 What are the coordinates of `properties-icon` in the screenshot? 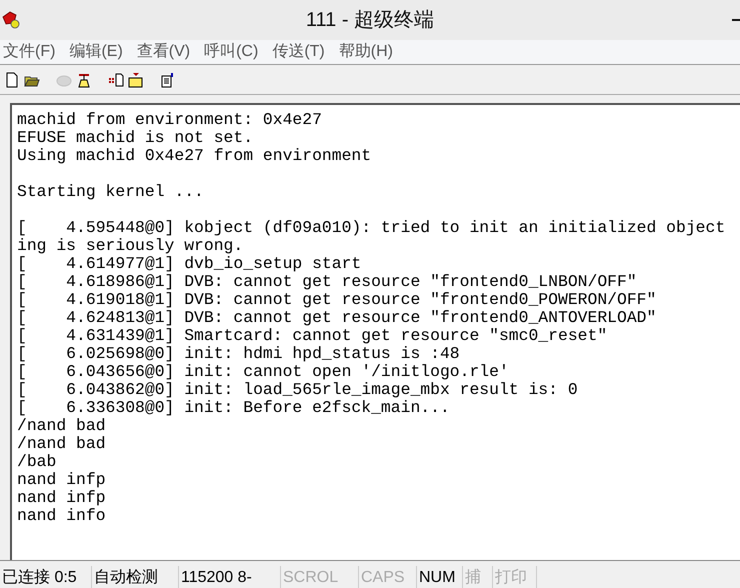 It's located at (168, 80).